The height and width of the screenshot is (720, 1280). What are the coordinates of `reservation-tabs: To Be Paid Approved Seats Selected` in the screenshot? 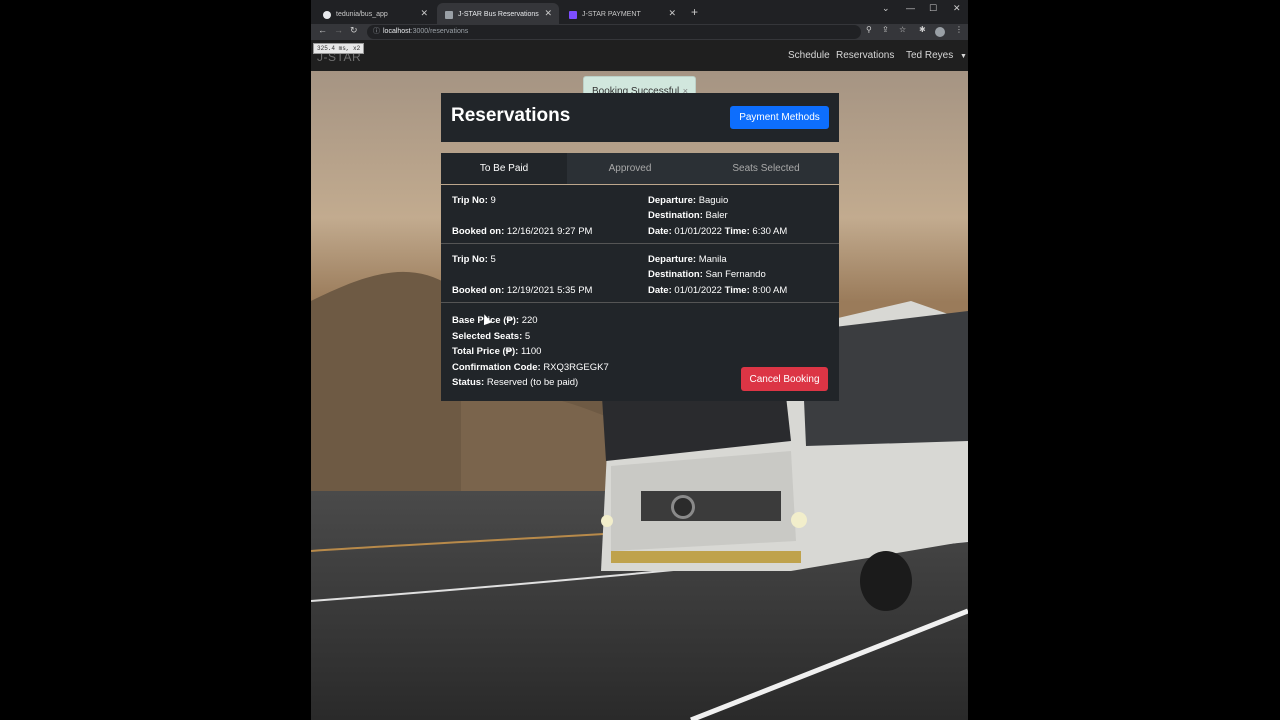 It's located at (640, 168).